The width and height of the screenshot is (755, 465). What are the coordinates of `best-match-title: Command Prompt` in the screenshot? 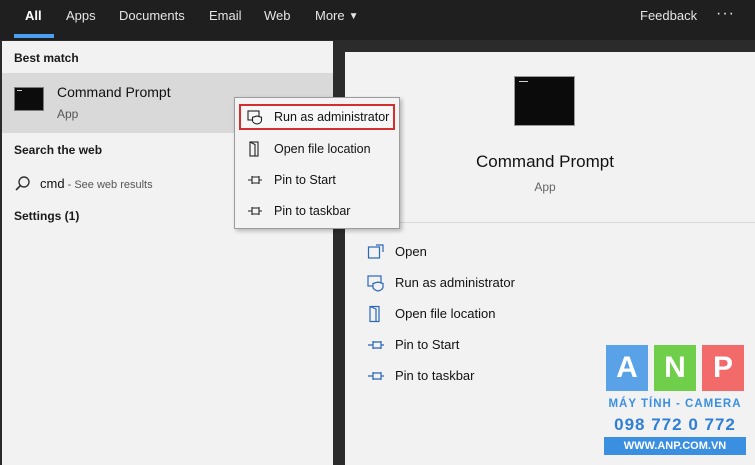 It's located at (114, 92).